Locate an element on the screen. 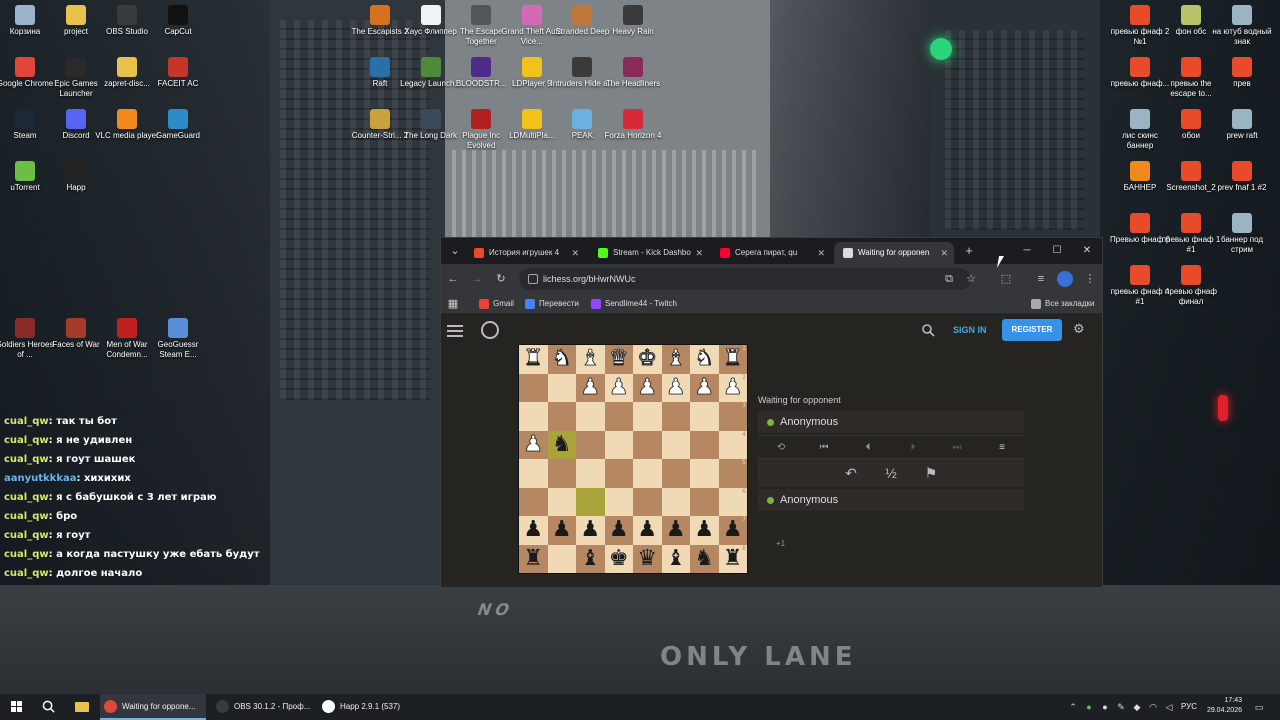  desktop-icon: превью фнаф финал is located at coordinates (1191, 286).